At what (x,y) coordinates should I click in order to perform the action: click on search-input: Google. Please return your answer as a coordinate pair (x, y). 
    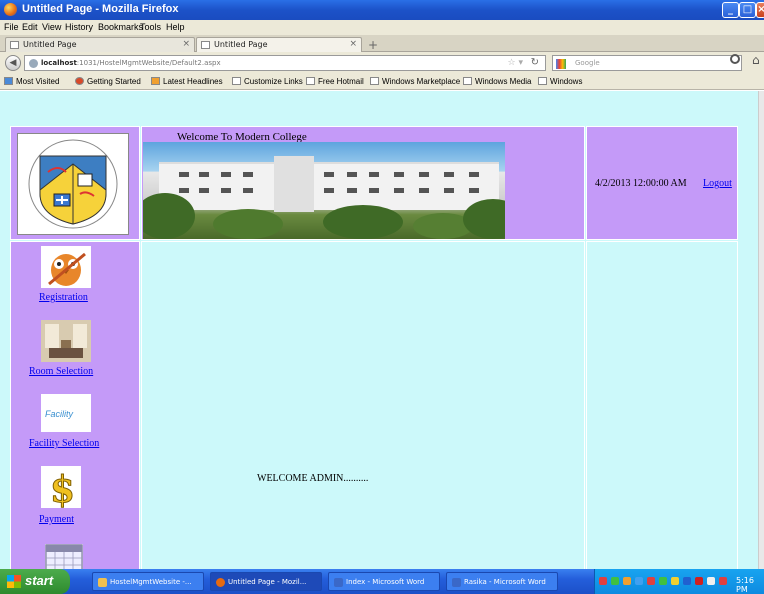
    Looking at the image, I should click on (647, 63).